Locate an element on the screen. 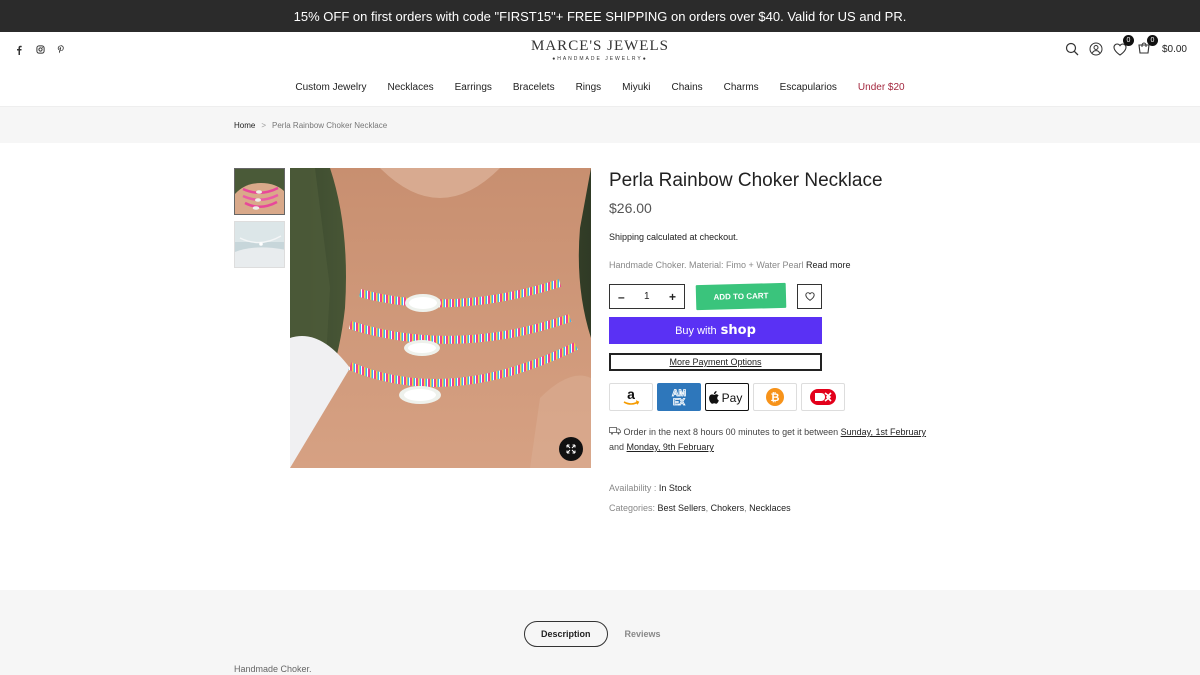 This screenshot has width=1200, height=675. dankort-icon is located at coordinates (823, 397).